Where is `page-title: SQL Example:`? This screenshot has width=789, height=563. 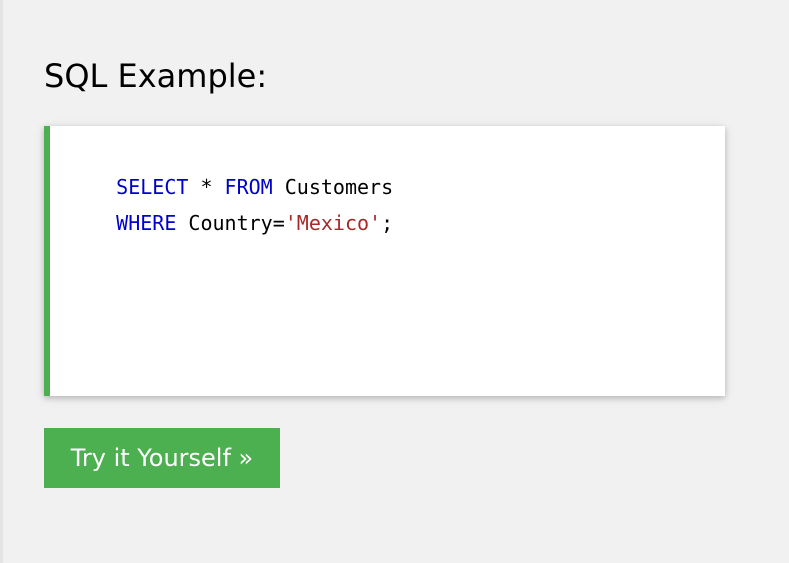
page-title: SQL Example: is located at coordinates (156, 76).